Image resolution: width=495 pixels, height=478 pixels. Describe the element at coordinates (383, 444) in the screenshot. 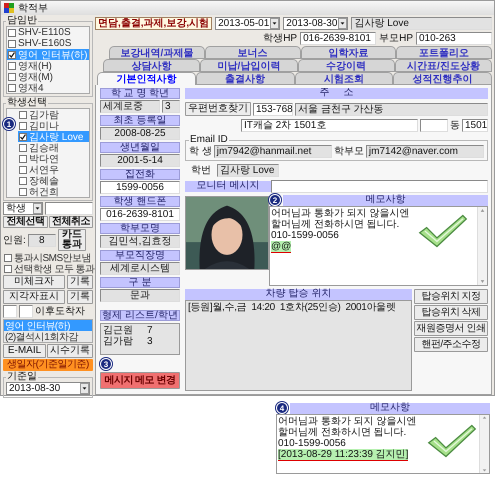

I see `memo-field: 어머님과 통화가 되지 않을시엔 할머님께 전화하시면 됩니다. 010-1599-0056 [2013-08-29 11:23:39 김지민]` at that location.